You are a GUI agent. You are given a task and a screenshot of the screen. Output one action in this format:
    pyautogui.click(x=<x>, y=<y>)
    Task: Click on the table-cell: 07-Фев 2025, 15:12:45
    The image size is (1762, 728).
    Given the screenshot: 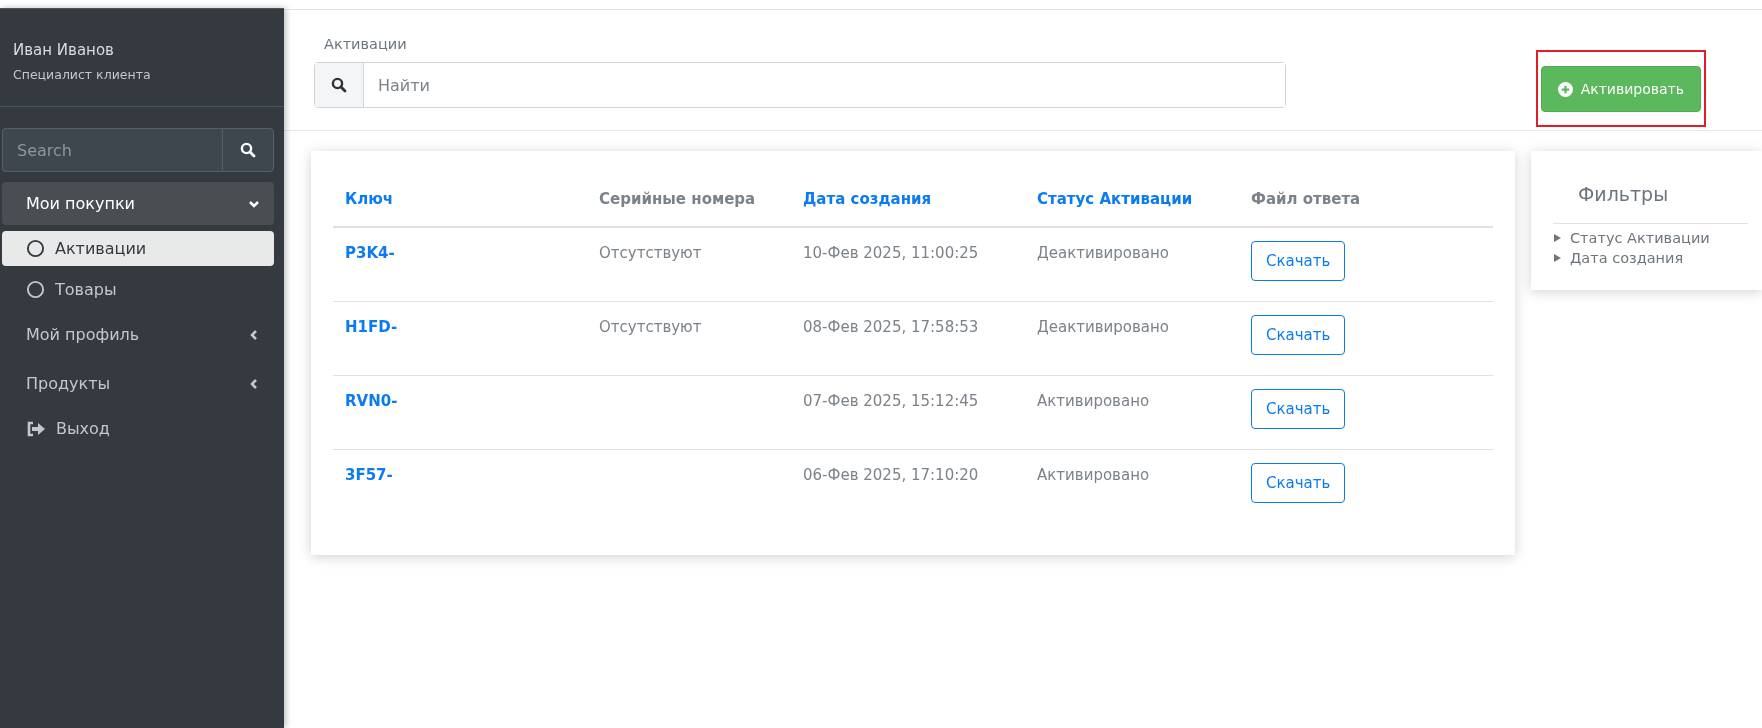 What is the action you would take?
    pyautogui.click(x=908, y=412)
    